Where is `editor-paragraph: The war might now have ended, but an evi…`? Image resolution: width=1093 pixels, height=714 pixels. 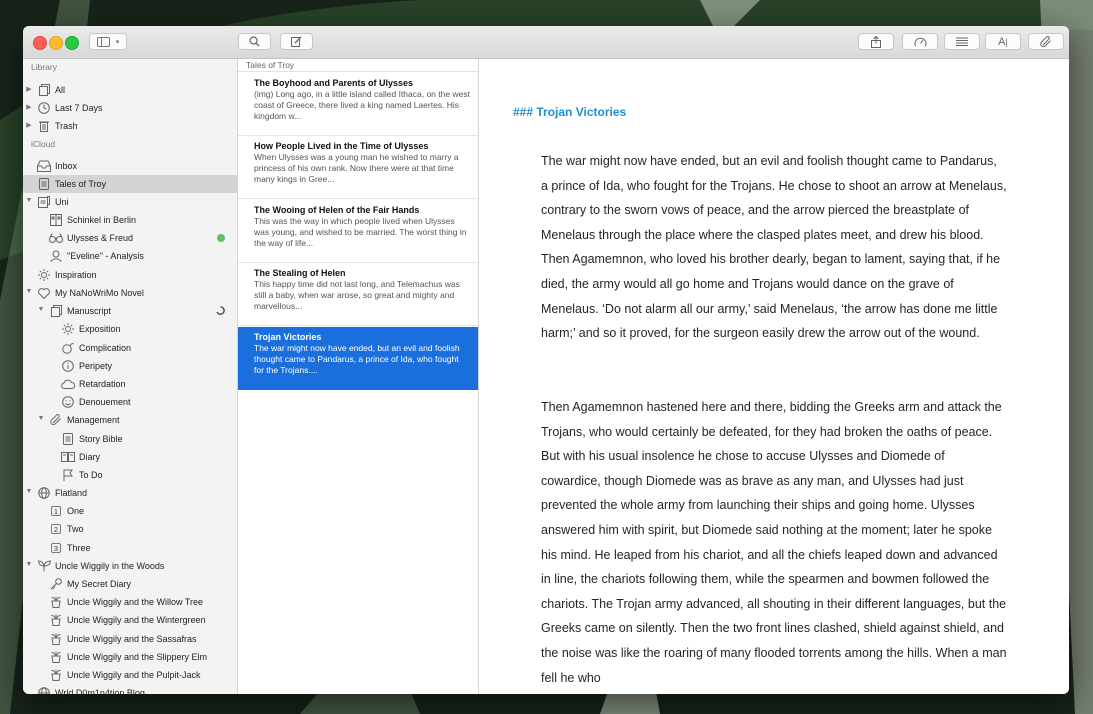
editor-paragraph: The war might now have ended, but an evi… is located at coordinates (774, 247).